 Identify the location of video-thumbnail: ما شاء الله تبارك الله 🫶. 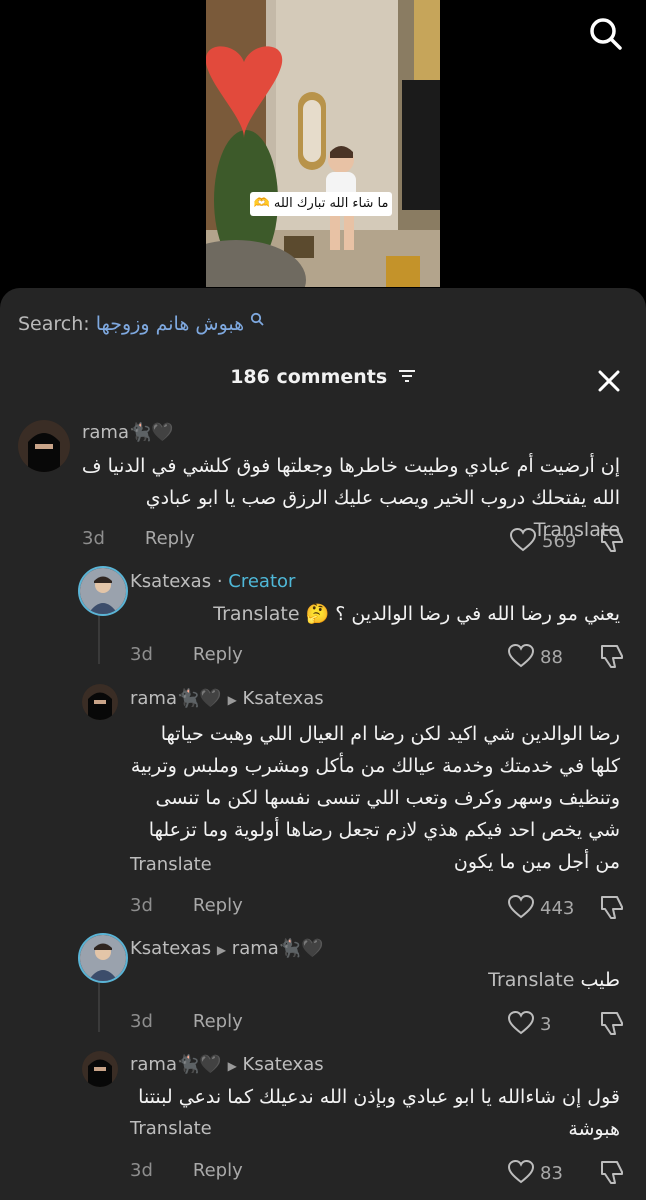
(323, 143).